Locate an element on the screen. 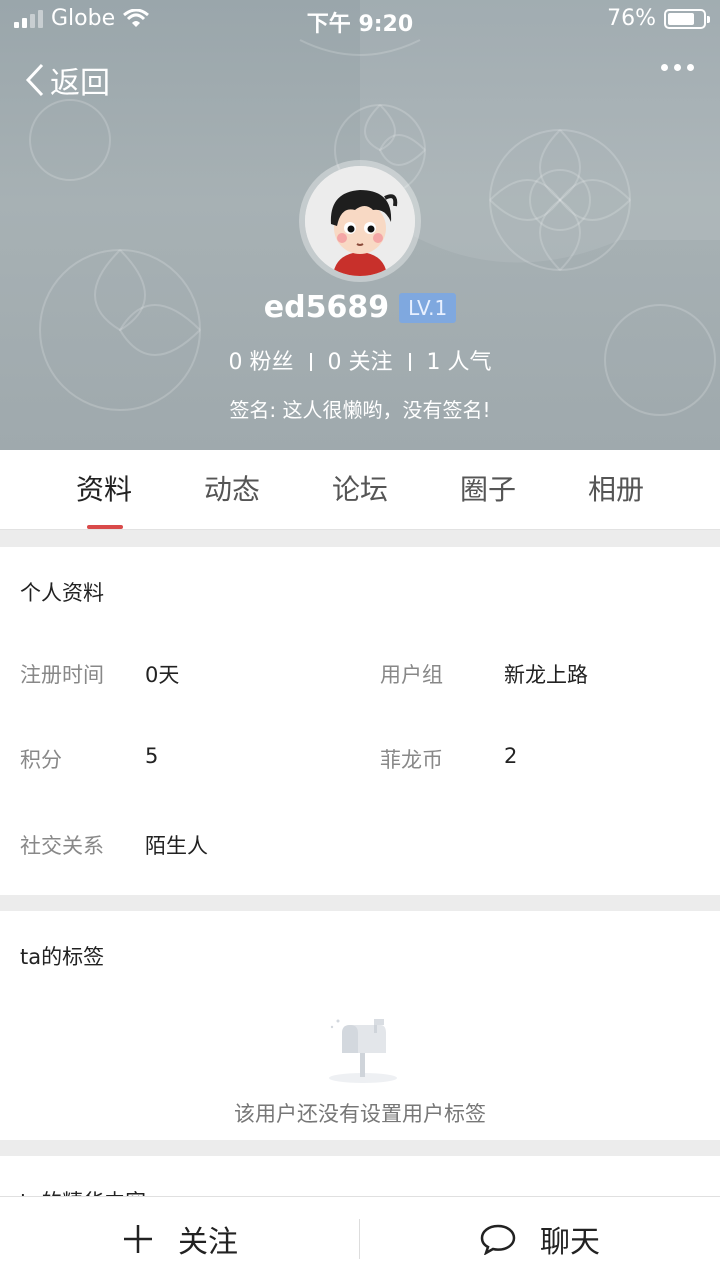 The height and width of the screenshot is (1280, 720). coins-value: 2 is located at coordinates (511, 756).